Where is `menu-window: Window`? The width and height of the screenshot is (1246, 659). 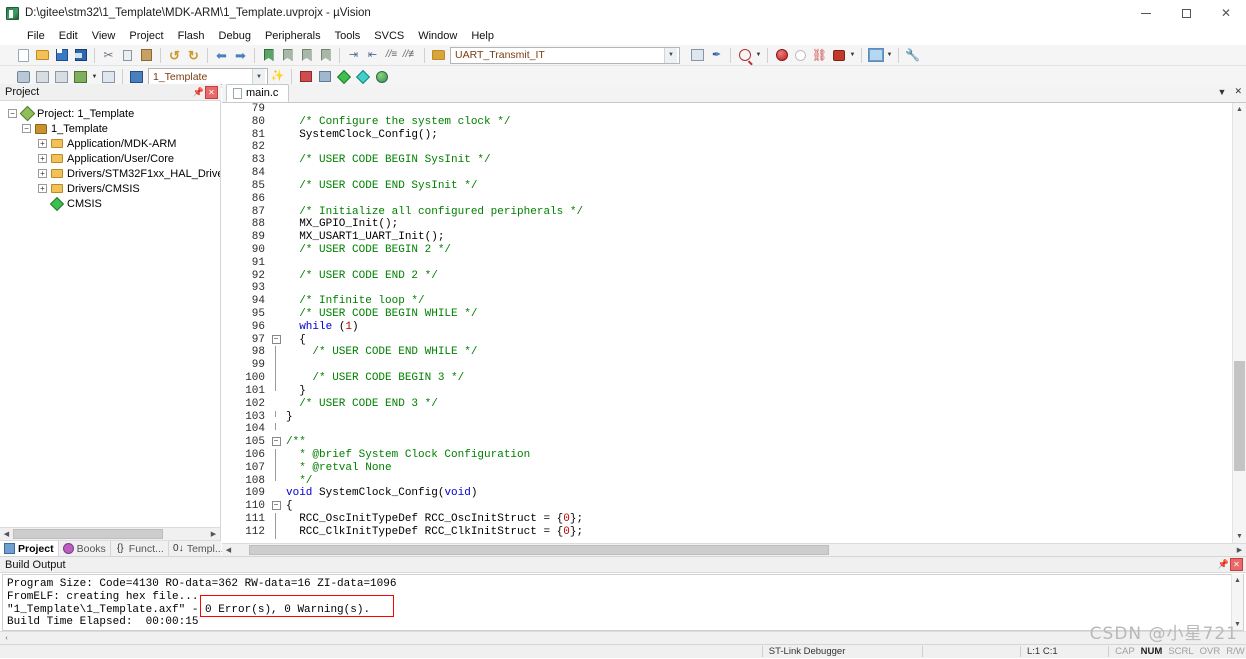
menu-window: Window is located at coordinates (437, 36).